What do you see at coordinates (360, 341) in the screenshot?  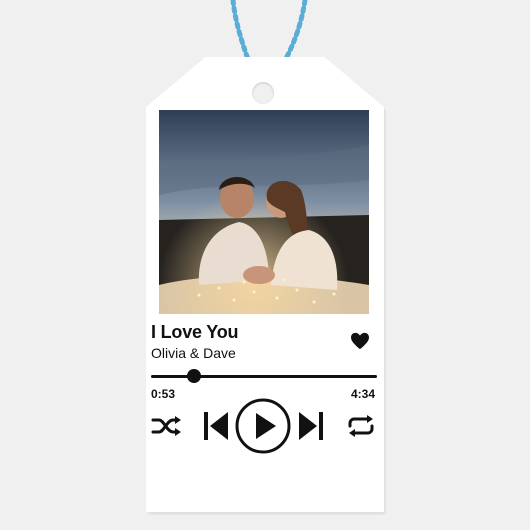 I see `heart-icon` at bounding box center [360, 341].